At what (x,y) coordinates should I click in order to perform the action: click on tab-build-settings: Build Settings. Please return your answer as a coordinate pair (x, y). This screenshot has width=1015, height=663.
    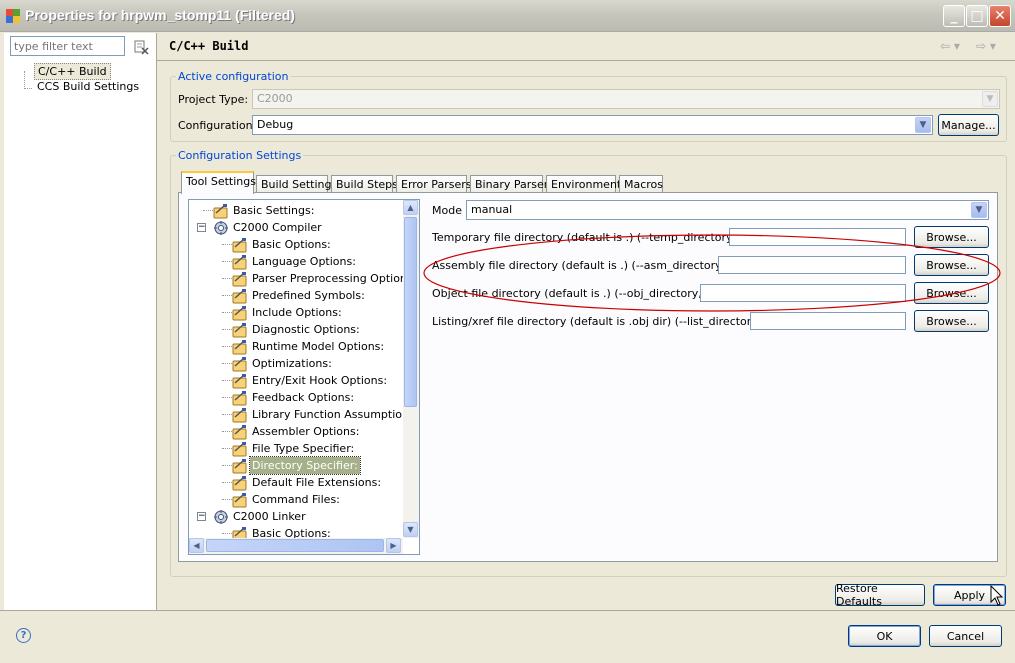
    Looking at the image, I should click on (296, 184).